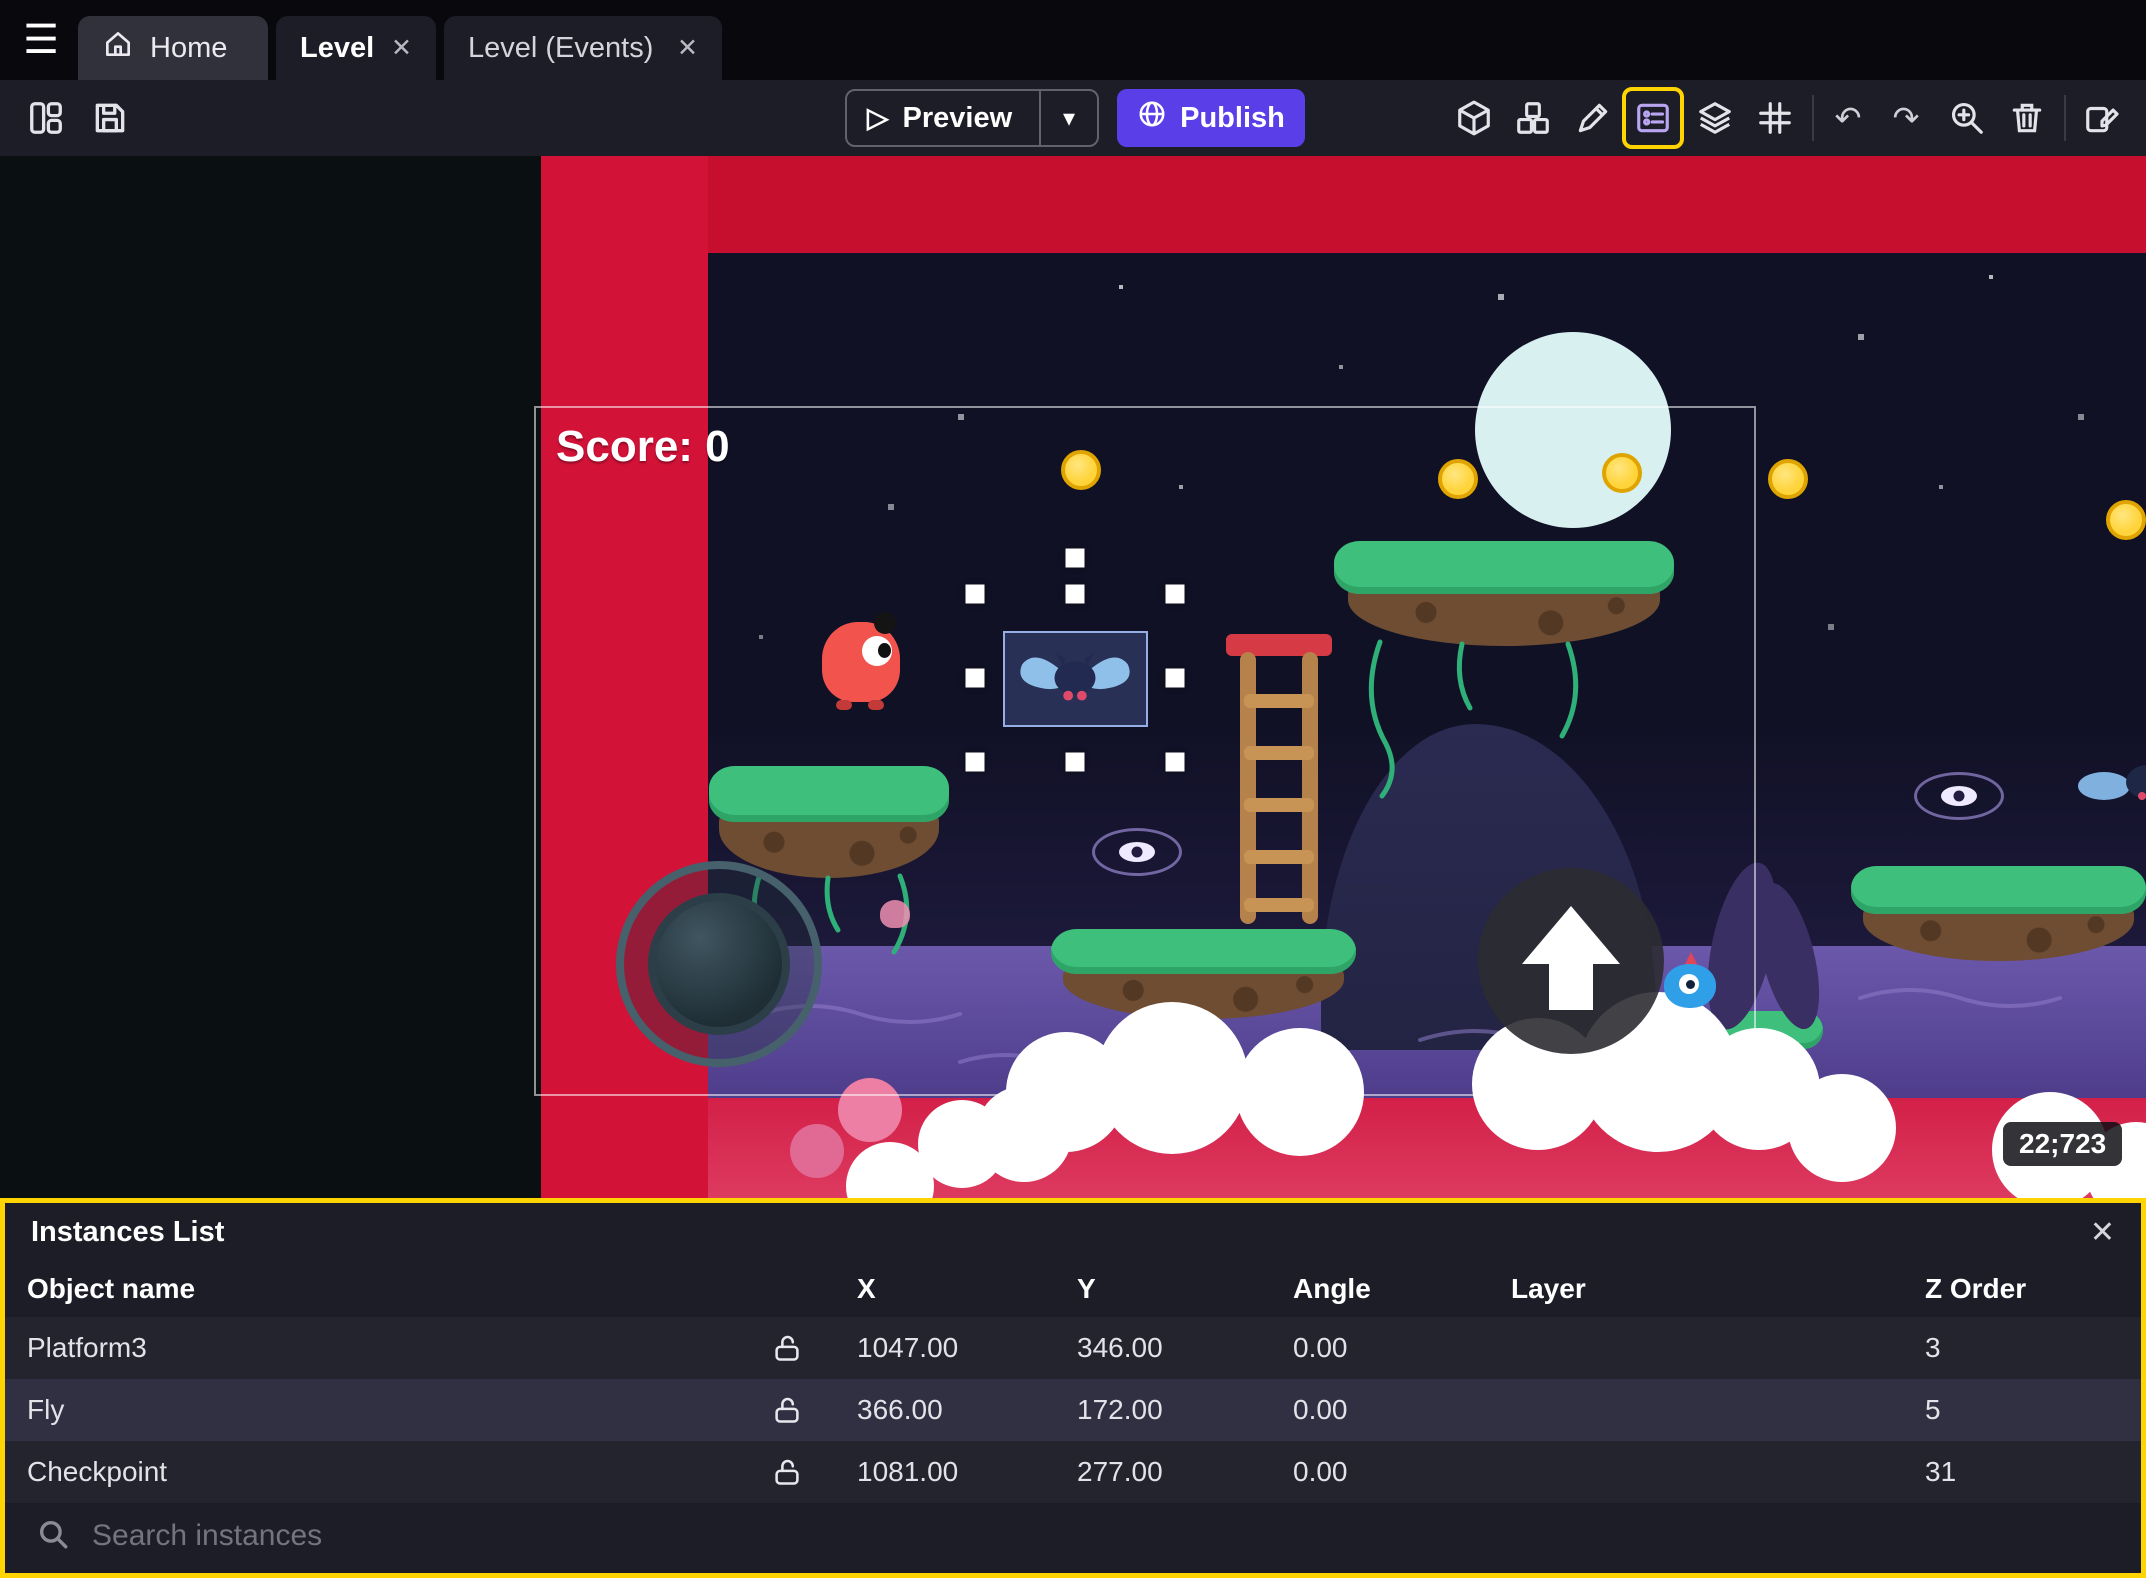  Describe the element at coordinates (908, 1471) in the screenshot. I see `cell-x: 1081.00` at that location.